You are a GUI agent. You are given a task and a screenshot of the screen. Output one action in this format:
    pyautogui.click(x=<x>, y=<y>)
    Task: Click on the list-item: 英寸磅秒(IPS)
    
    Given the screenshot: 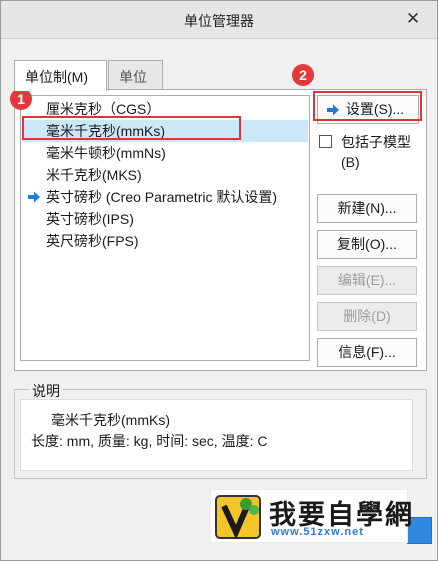 What is the action you would take?
    pyautogui.click(x=165, y=219)
    